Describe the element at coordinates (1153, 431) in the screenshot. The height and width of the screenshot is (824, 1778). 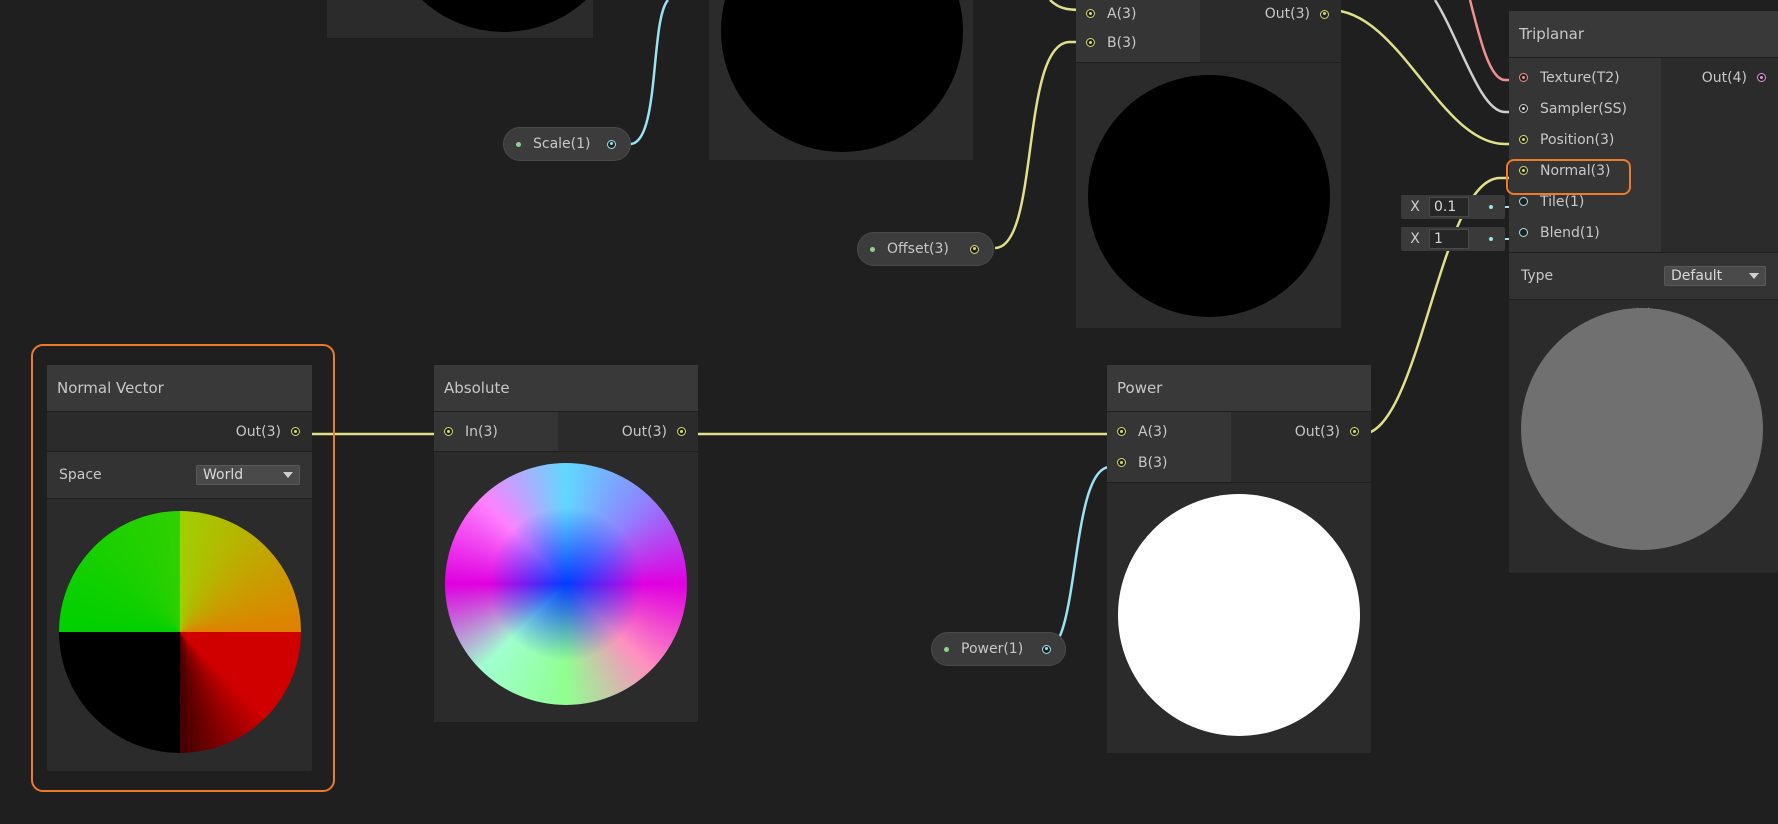
I see `power-a-label: A(3)` at that location.